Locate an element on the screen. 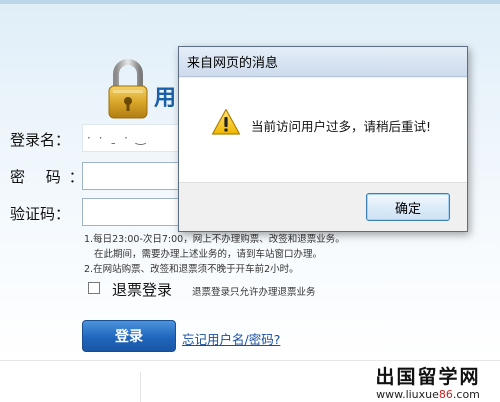 The image size is (500, 402). footer-divider is located at coordinates (250, 360).